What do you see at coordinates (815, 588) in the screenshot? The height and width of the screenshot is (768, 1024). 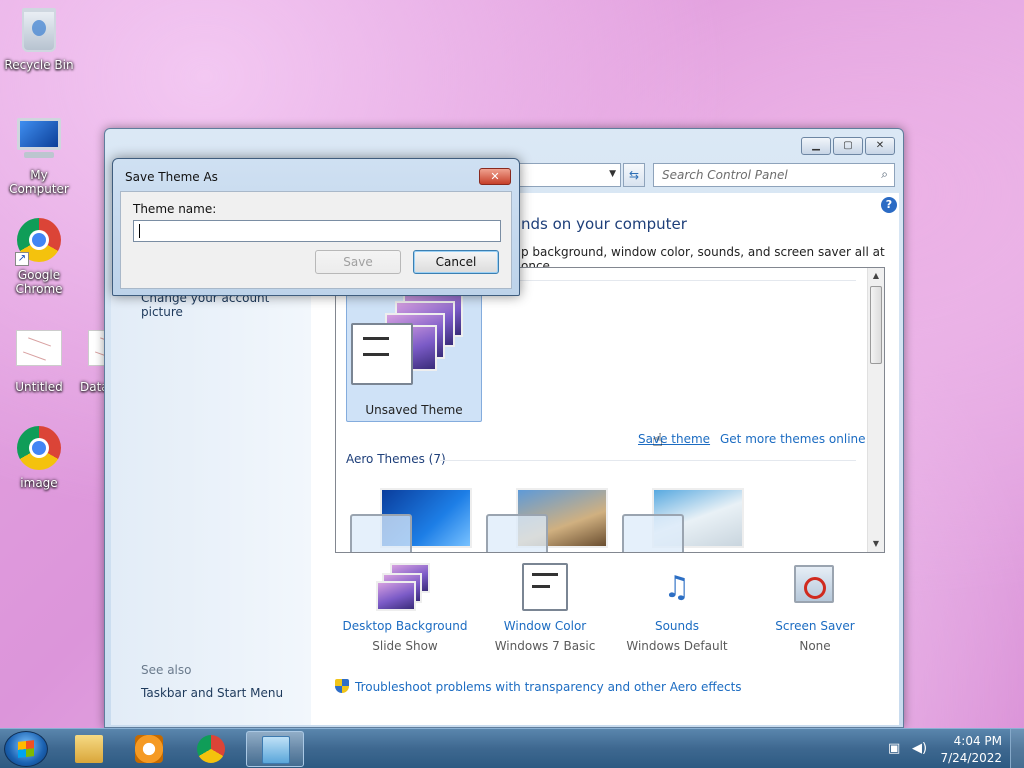 I see `screen-saver-icon` at bounding box center [815, 588].